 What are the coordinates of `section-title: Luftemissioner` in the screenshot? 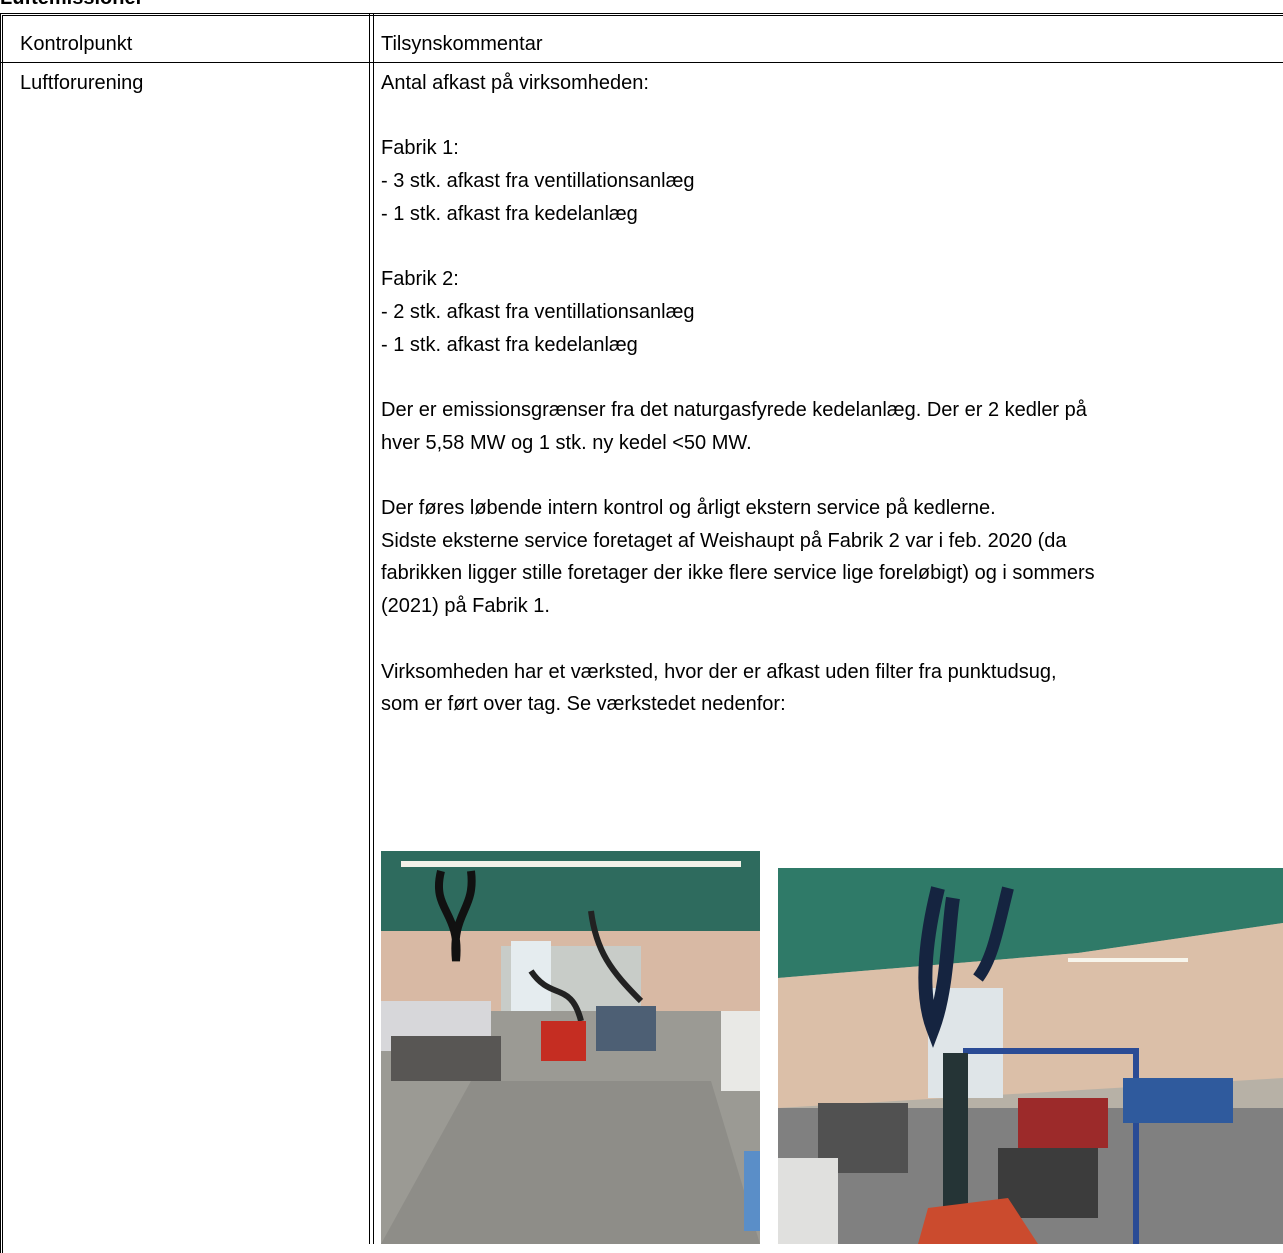 It's located at (71, 4).